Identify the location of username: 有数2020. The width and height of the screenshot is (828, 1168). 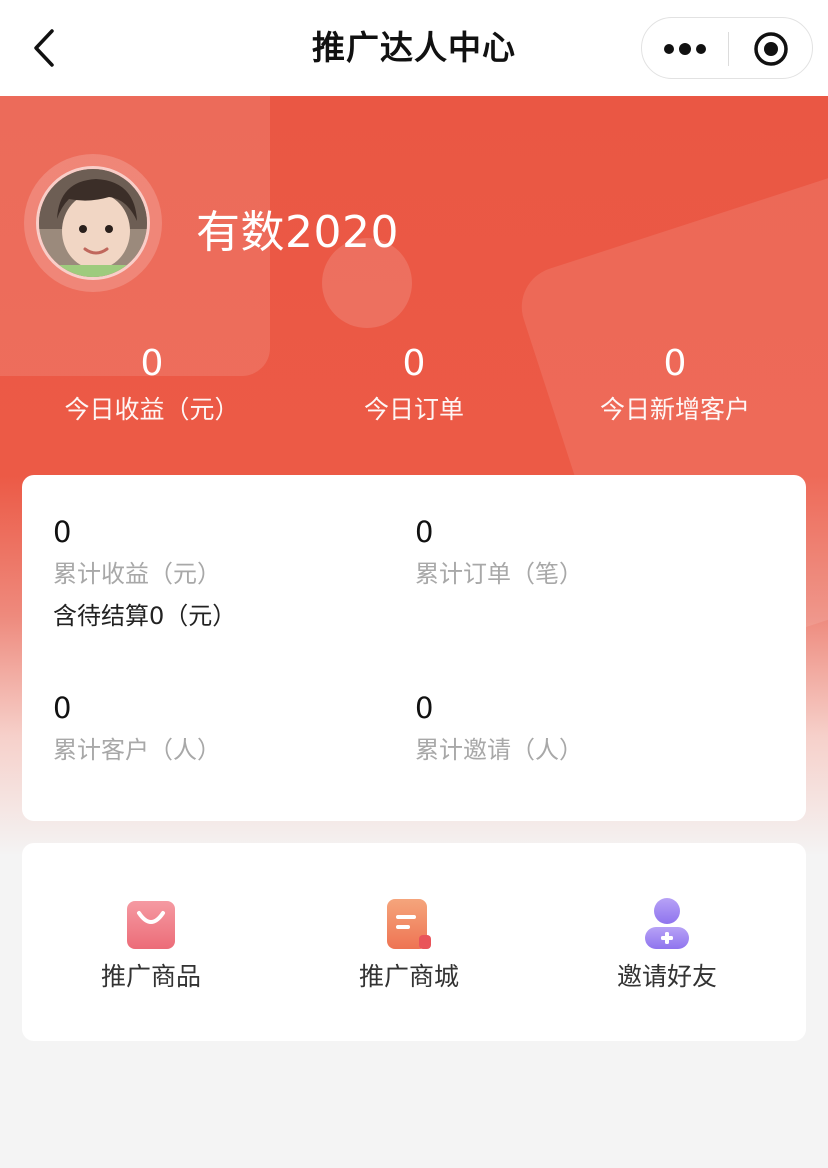
(297, 232).